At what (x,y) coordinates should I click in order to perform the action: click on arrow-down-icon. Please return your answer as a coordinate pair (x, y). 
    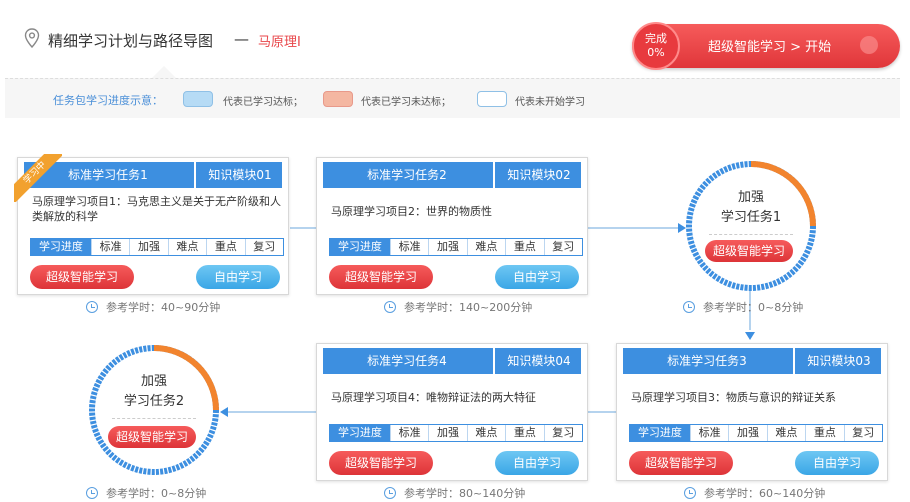
    Looking at the image, I should click on (750, 336).